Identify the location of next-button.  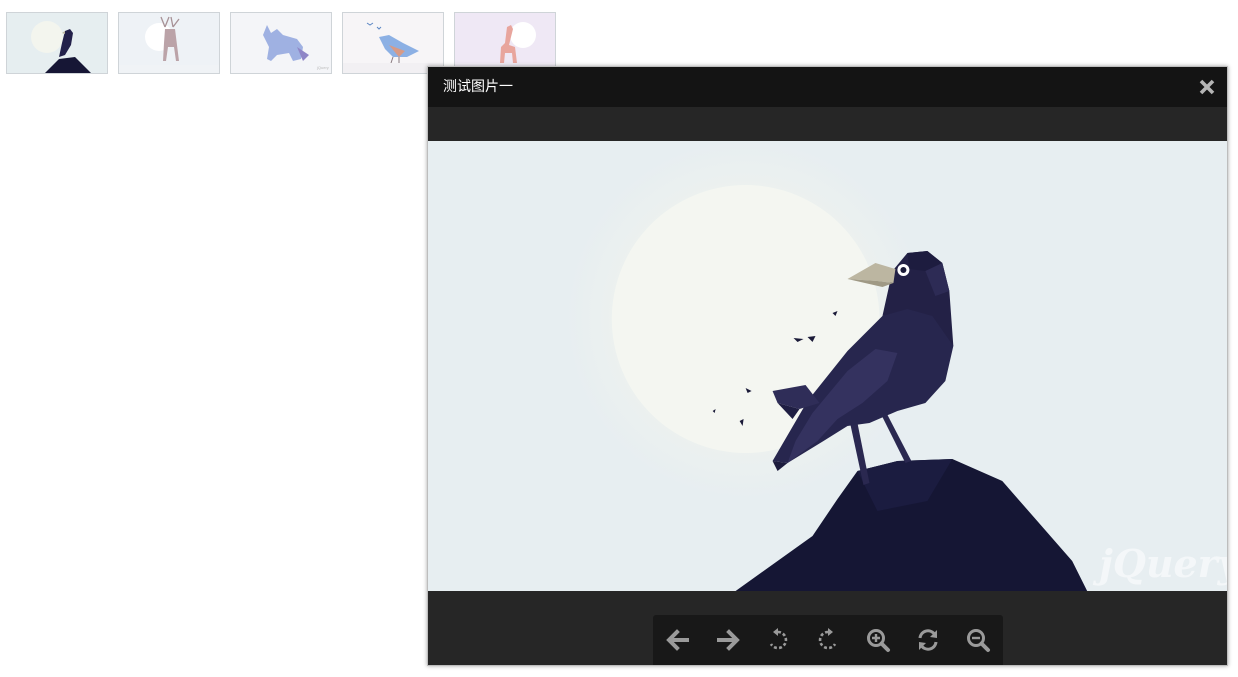
(728, 640).